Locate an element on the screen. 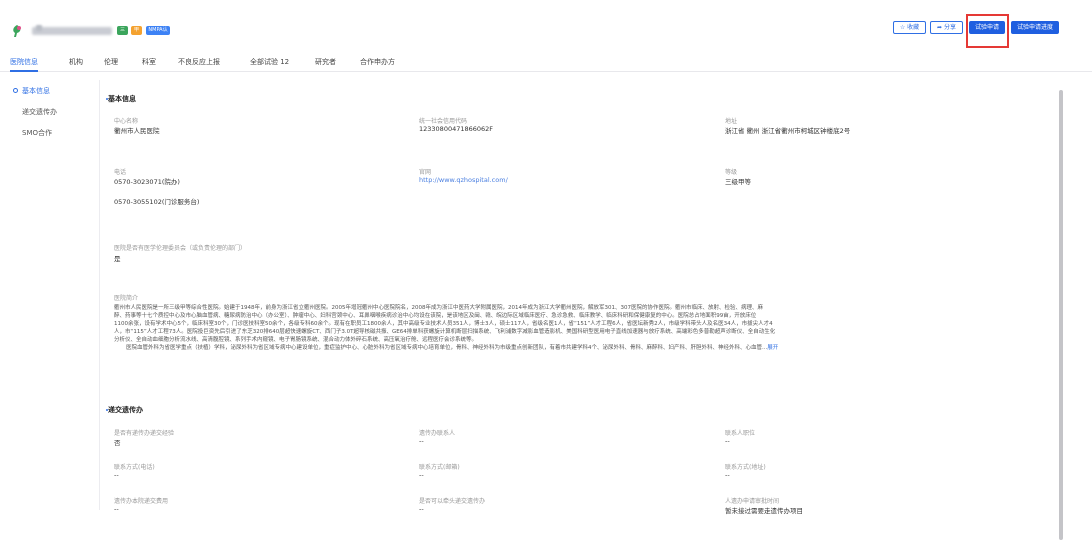  certification-badge: NMPA认定 is located at coordinates (158, 34).